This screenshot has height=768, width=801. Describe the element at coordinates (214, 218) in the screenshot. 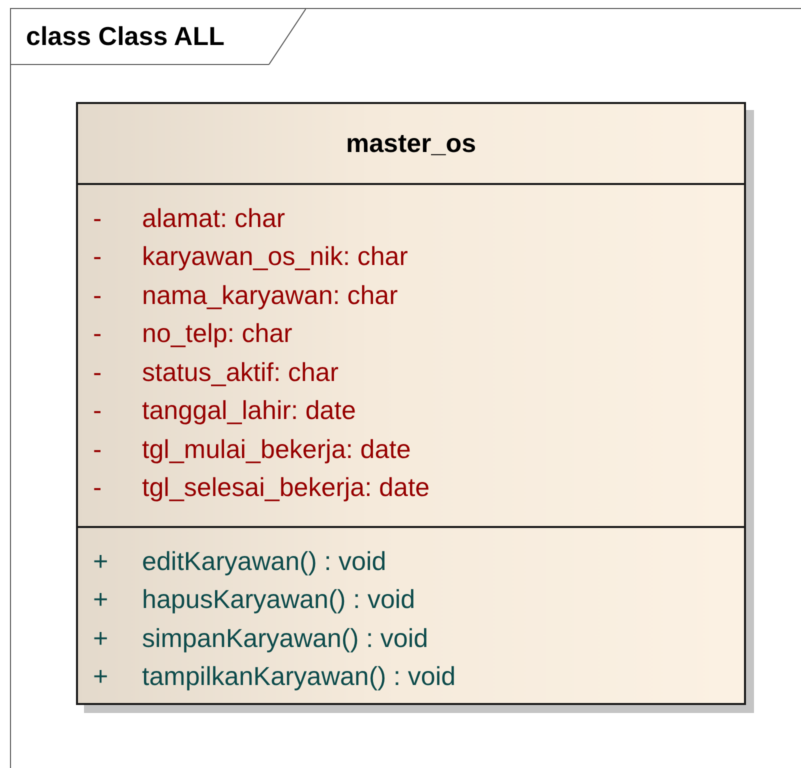

I see `attribute-text: alamat: char` at that location.